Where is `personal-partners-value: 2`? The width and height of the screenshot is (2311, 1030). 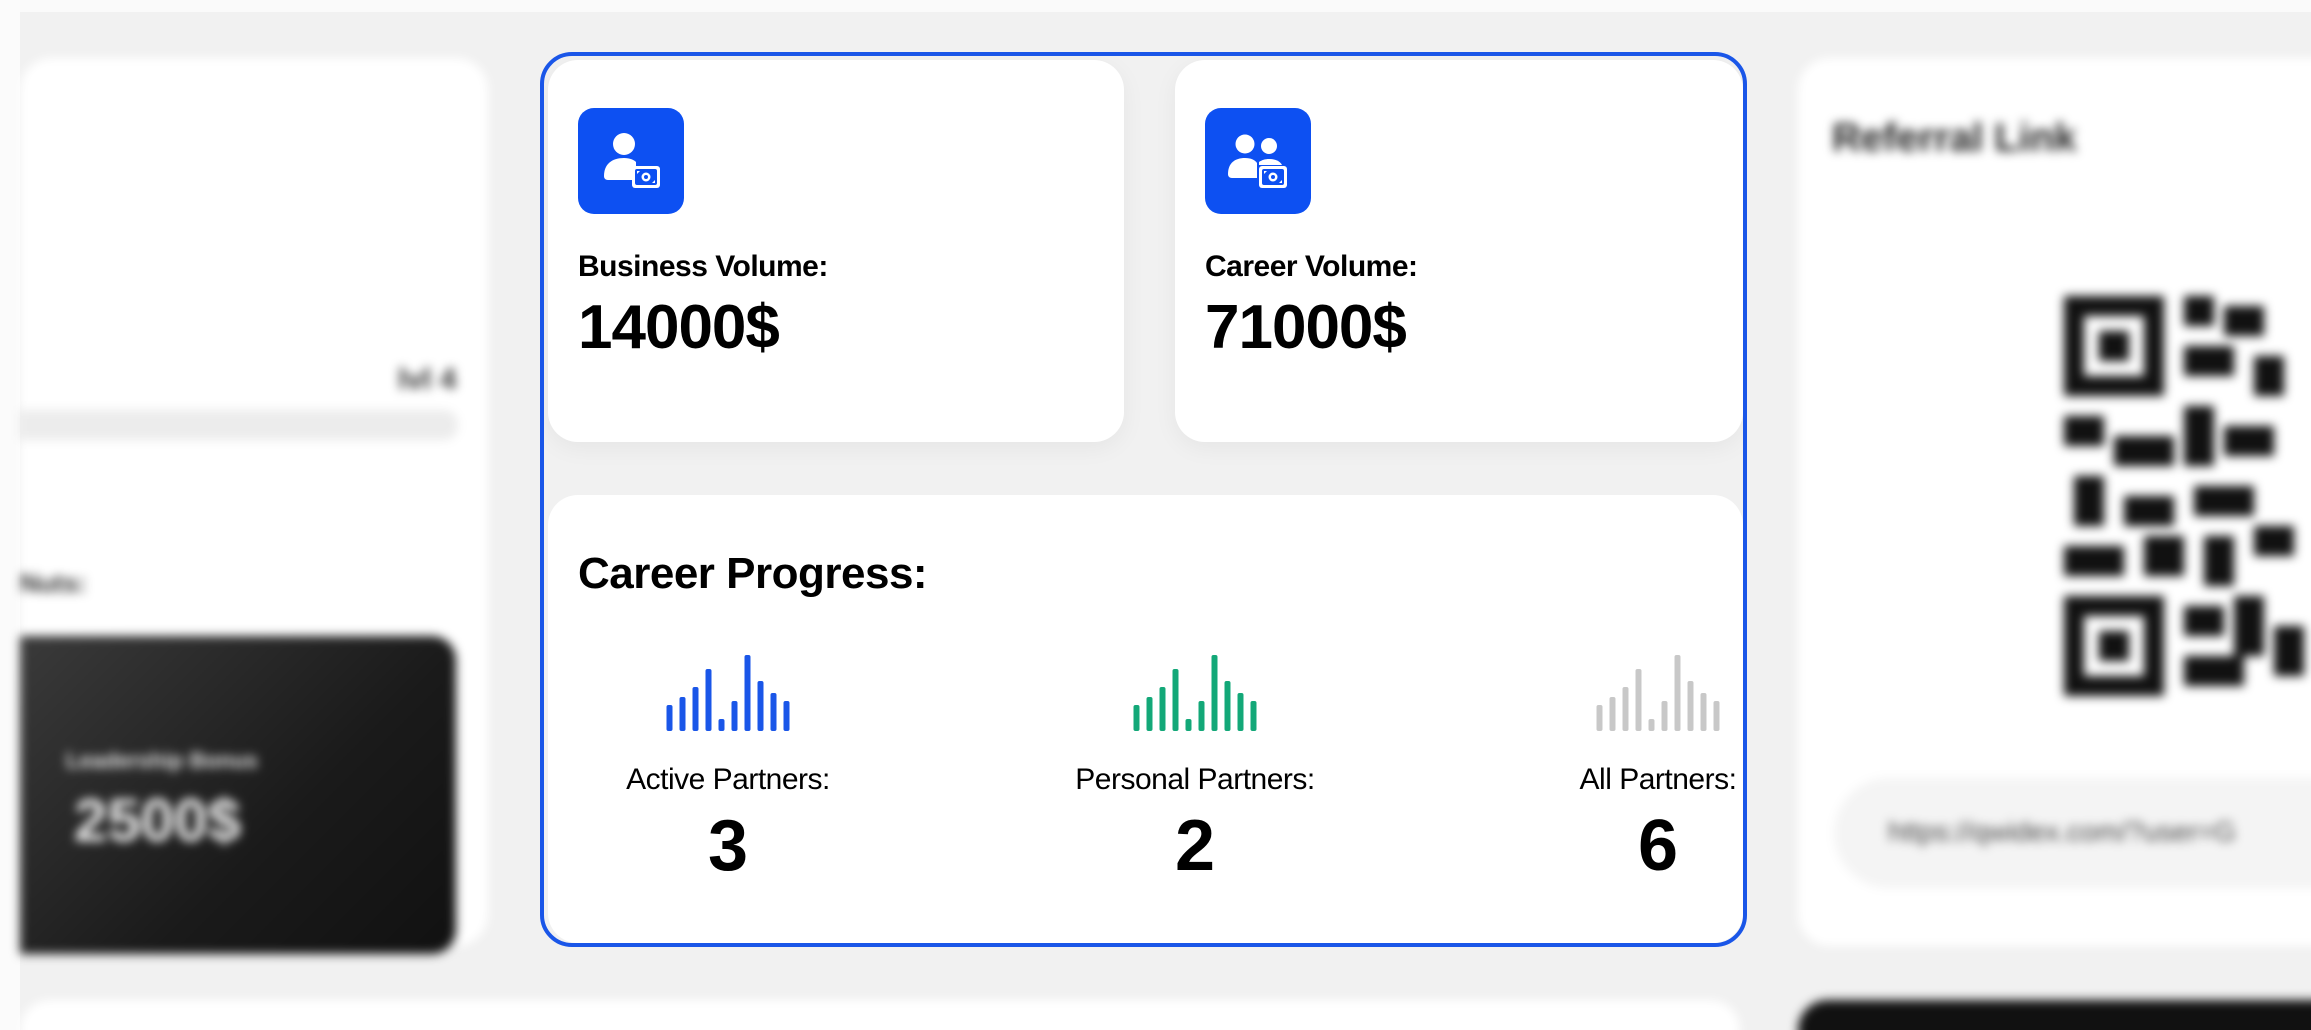
personal-partners-value: 2 is located at coordinates (1195, 846).